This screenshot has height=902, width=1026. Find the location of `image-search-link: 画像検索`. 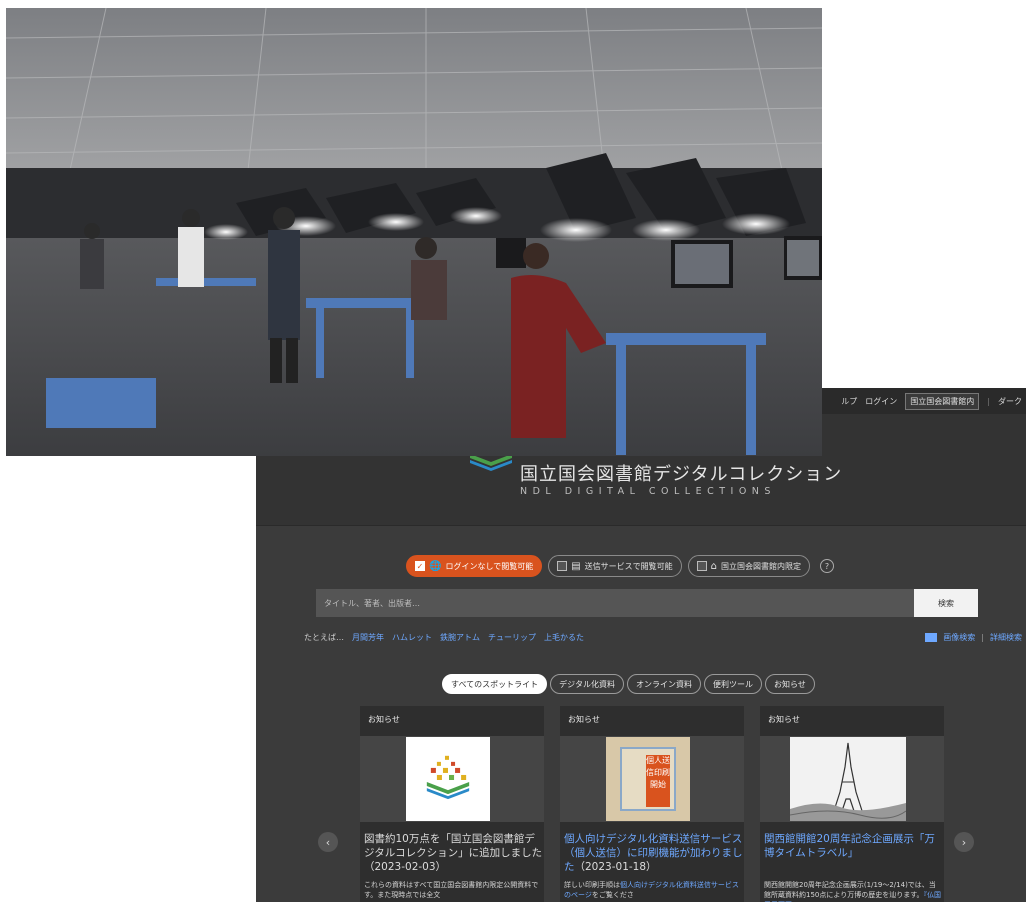

image-search-link: 画像検索 is located at coordinates (959, 637).